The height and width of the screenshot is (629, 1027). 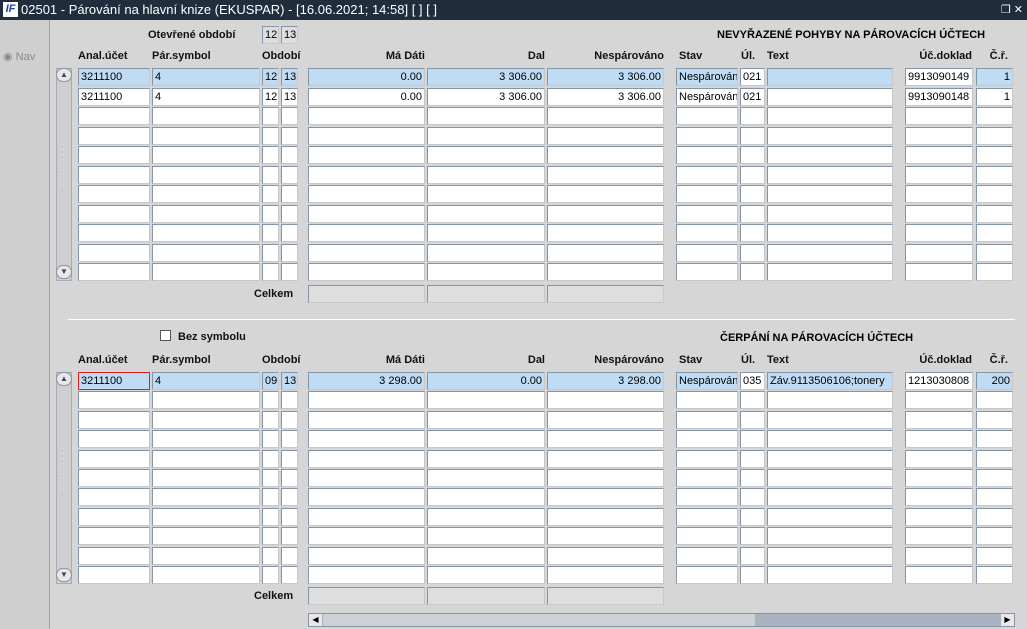 I want to click on bottom-row-4-cr, so click(x=994, y=439).